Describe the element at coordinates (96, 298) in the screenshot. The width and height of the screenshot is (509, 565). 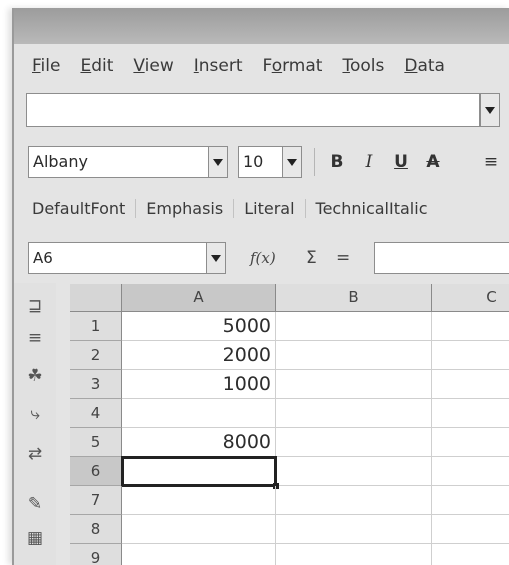
I see `select-all-corner` at that location.